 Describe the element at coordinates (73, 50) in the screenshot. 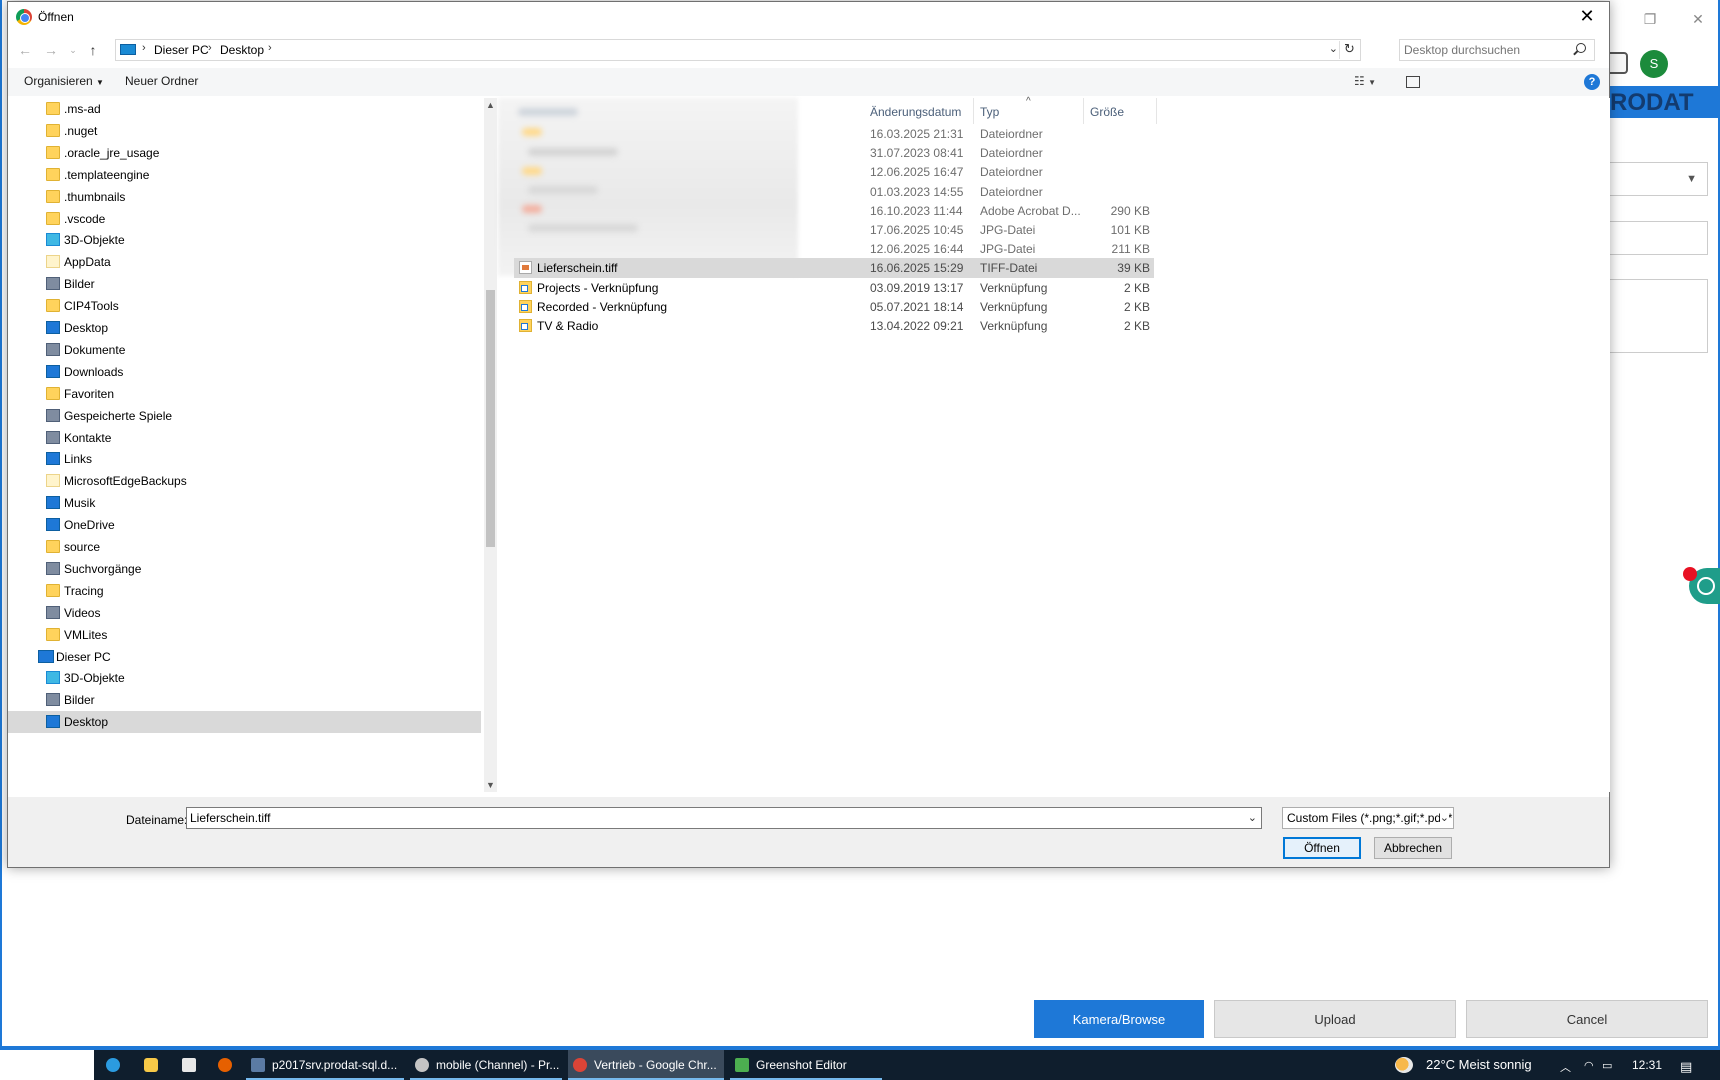

I see `recent-dropdown-icon: ⌄` at that location.